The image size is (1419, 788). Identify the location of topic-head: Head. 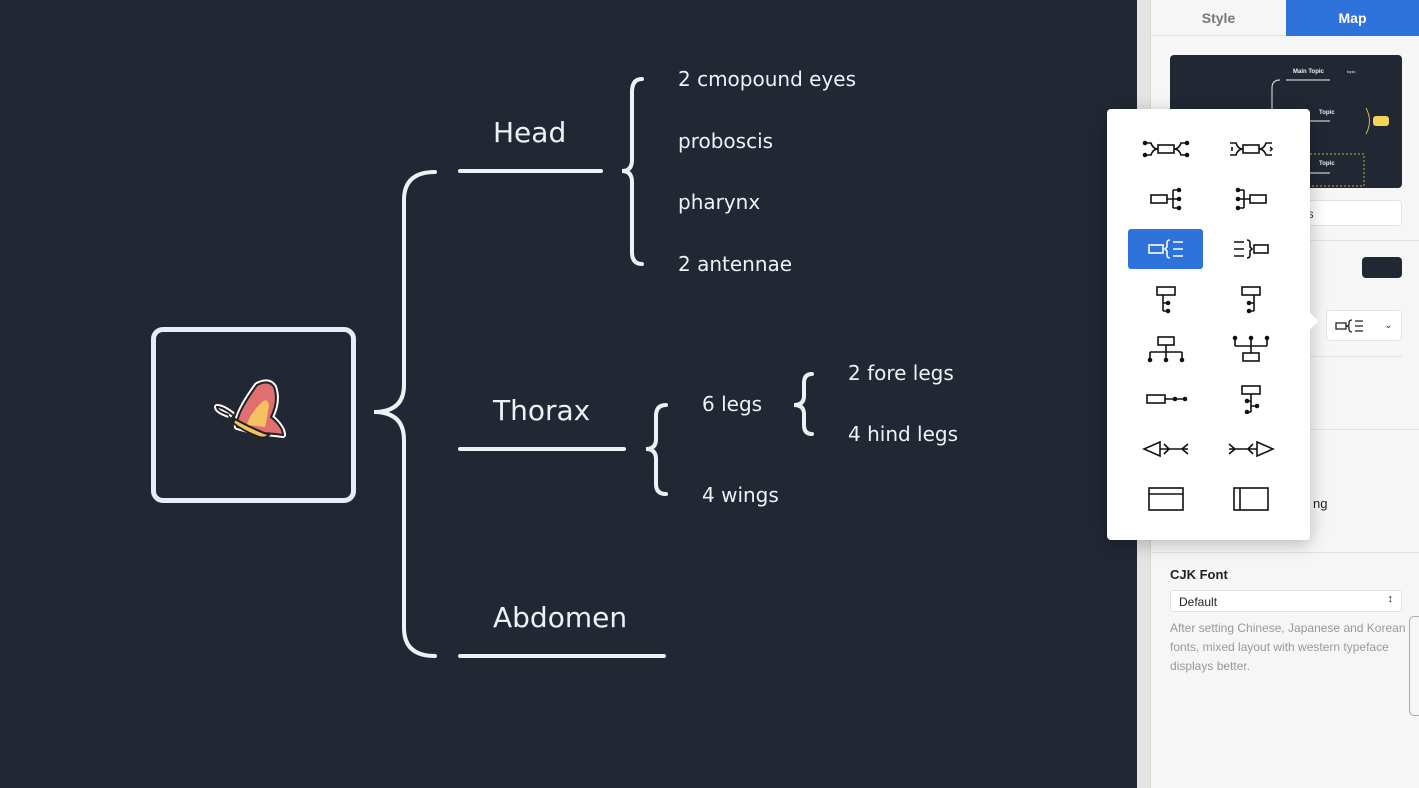
(529, 132).